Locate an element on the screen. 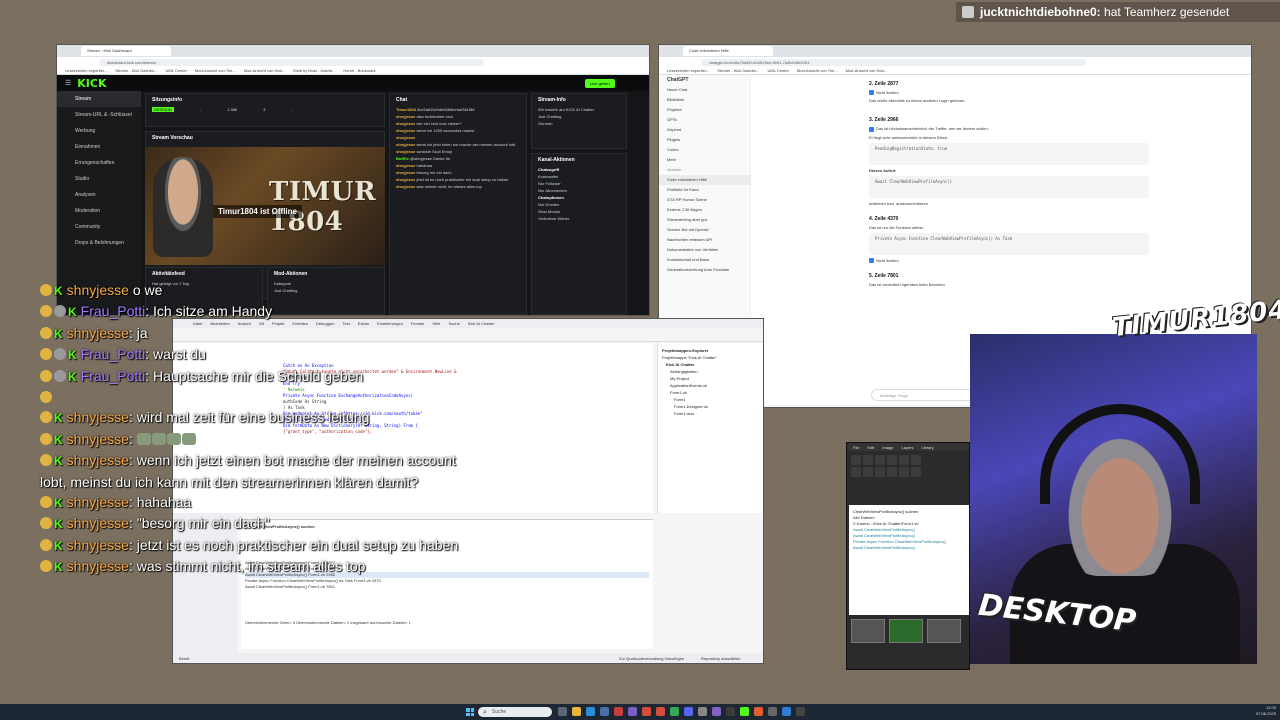 The width and height of the screenshot is (1280, 720). source-control-button: Zur Quellcodeverwaltung hinzufügen is located at coordinates (651, 658).